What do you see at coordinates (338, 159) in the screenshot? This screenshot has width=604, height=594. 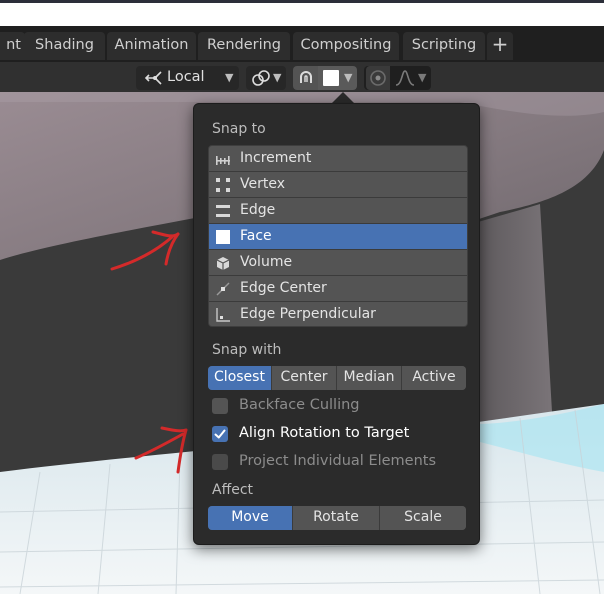 I see `snap-to-increment: Increment` at bounding box center [338, 159].